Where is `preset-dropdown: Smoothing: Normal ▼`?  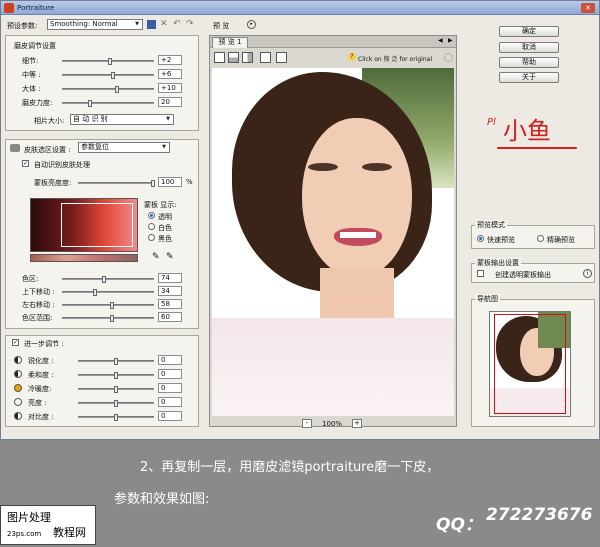 preset-dropdown: Smoothing: Normal ▼ is located at coordinates (95, 24).